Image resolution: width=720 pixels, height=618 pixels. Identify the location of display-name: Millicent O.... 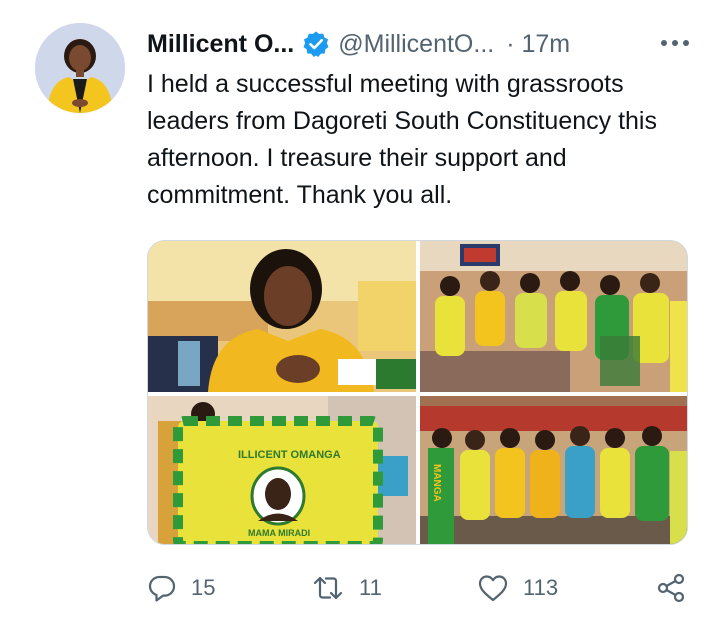
(220, 44).